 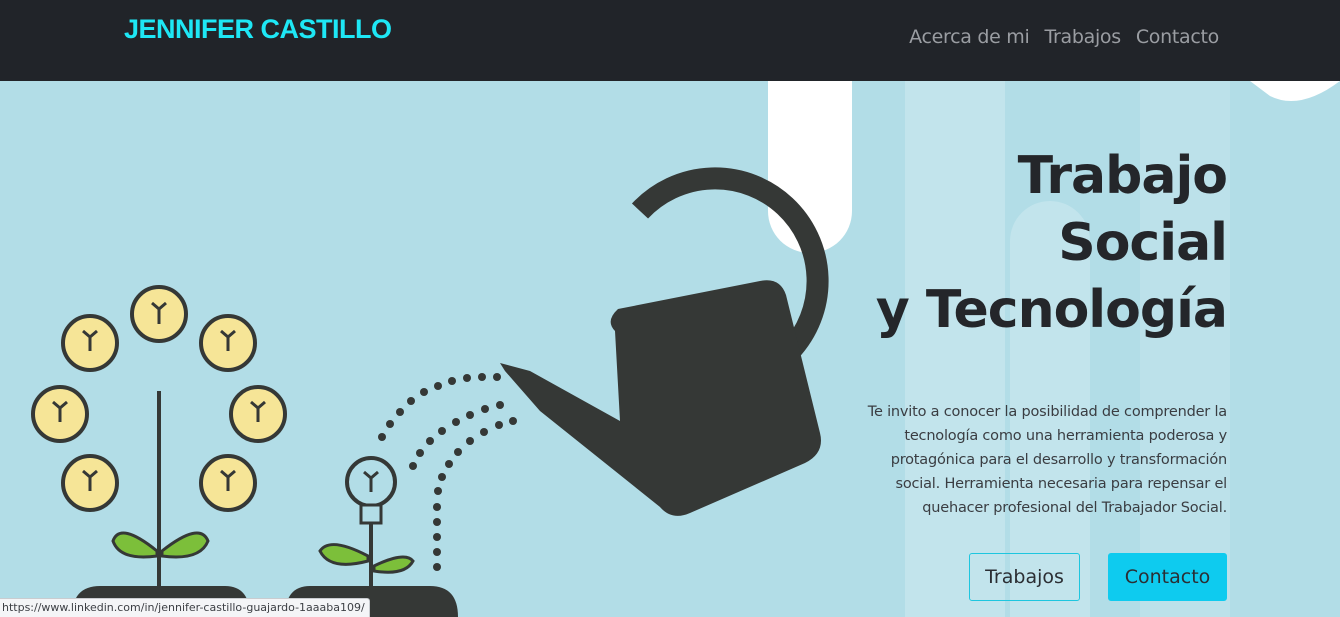 What do you see at coordinates (1082, 37) in the screenshot?
I see `nav-link-works: Trabajos` at bounding box center [1082, 37].